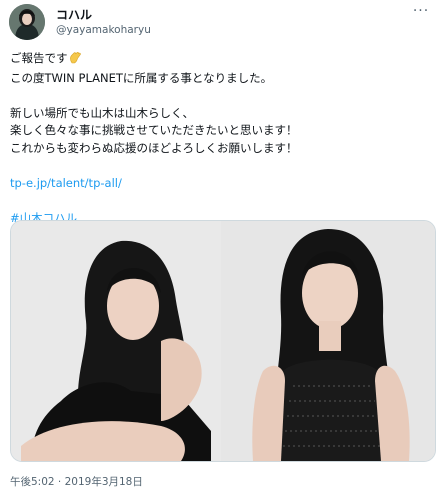 The image size is (443, 500). Describe the element at coordinates (103, 30) in the screenshot. I see `user-handle: @yayamakoharyu` at that location.